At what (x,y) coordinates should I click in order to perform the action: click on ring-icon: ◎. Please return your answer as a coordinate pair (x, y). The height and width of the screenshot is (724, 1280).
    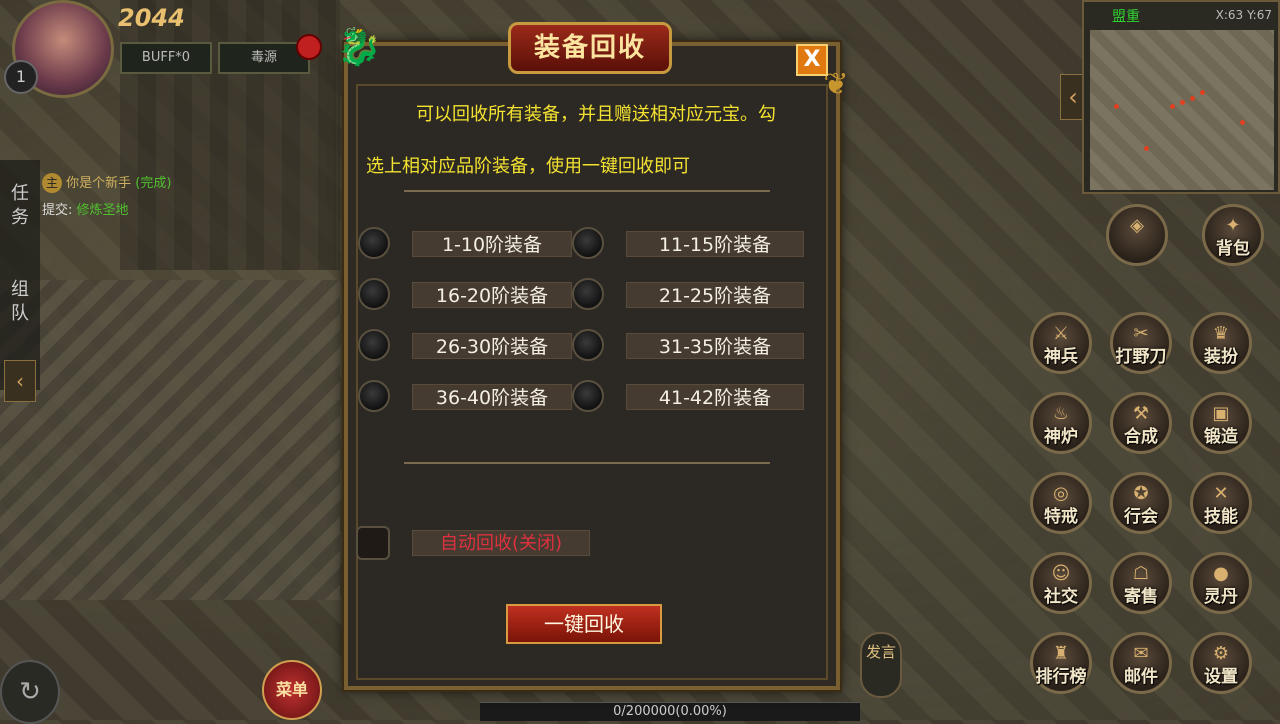
    Looking at the image, I should click on (1061, 493).